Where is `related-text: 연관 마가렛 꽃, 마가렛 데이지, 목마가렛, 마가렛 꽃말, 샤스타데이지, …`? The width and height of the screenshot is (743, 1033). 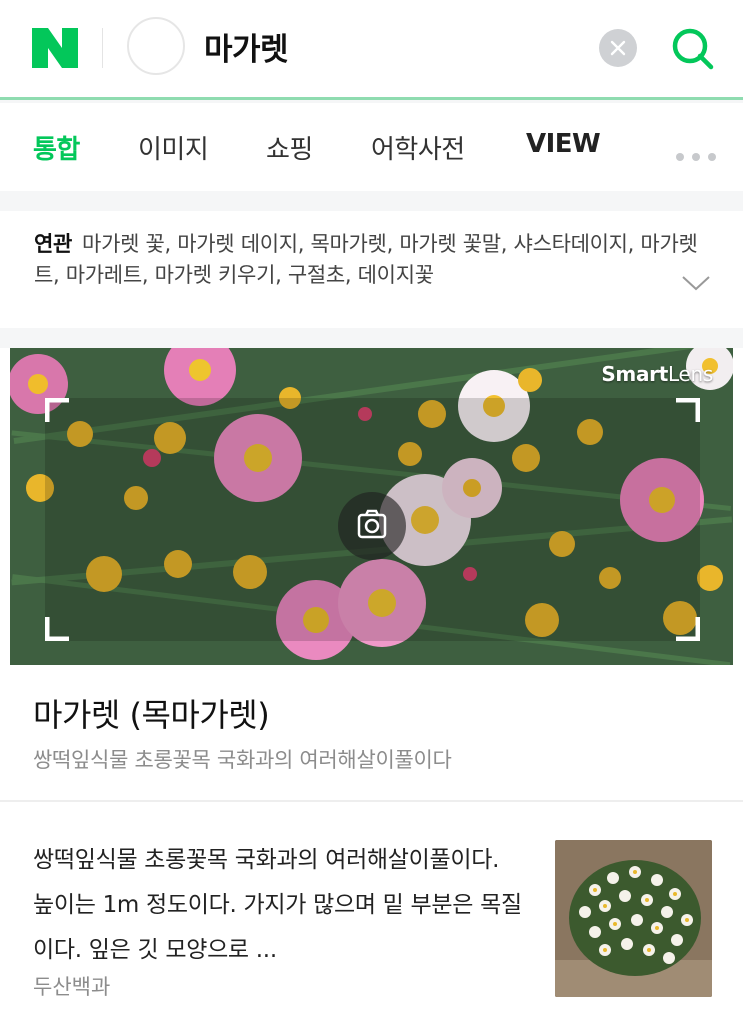 related-text: 연관 마가렛 꽃, 마가렛 데이지, 목마가렛, 마가렛 꽃말, 샤스타데이지, … is located at coordinates (374, 260).